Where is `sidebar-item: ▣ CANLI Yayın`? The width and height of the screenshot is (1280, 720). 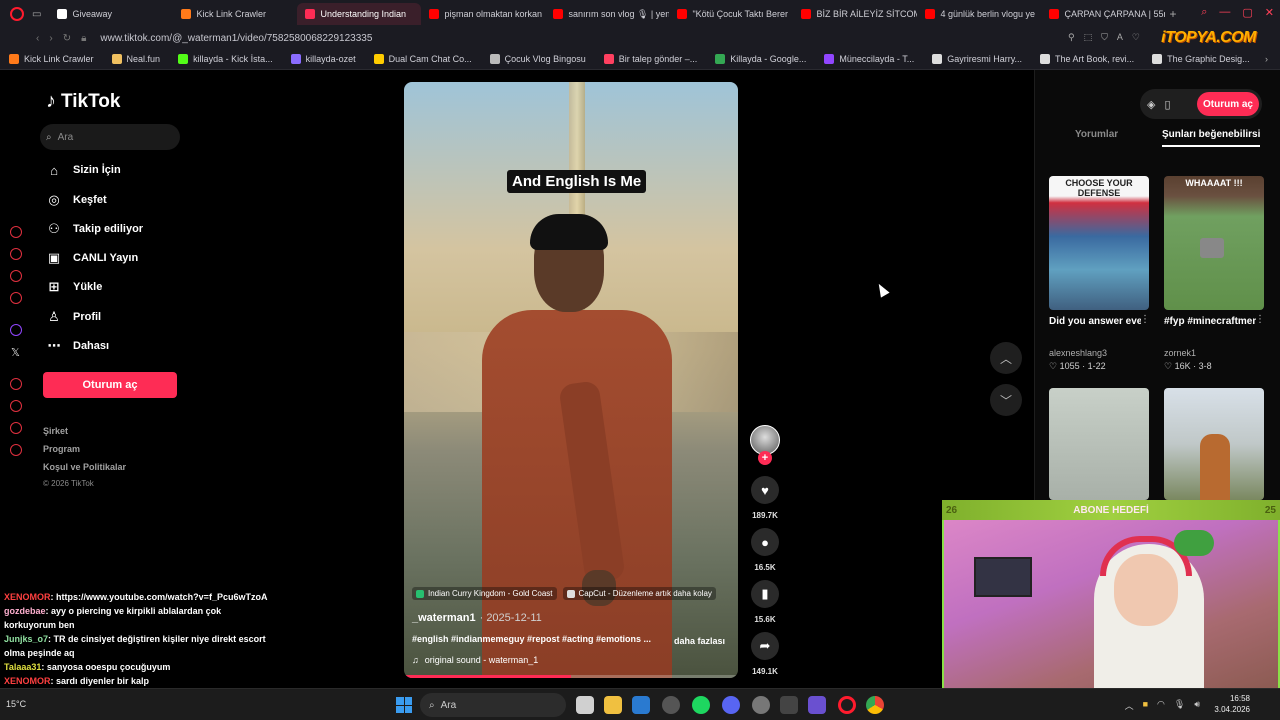
sidebar-item: ▣ CANLI Yayın is located at coordinates (92, 258).